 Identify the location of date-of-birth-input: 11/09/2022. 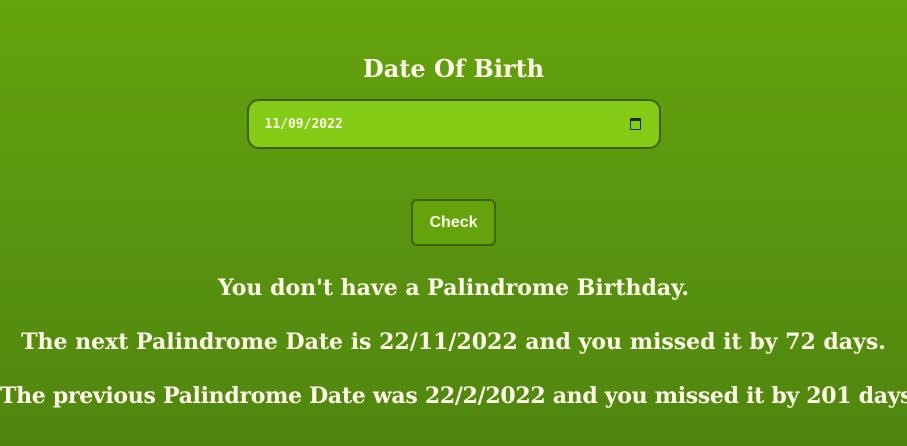
(453, 124).